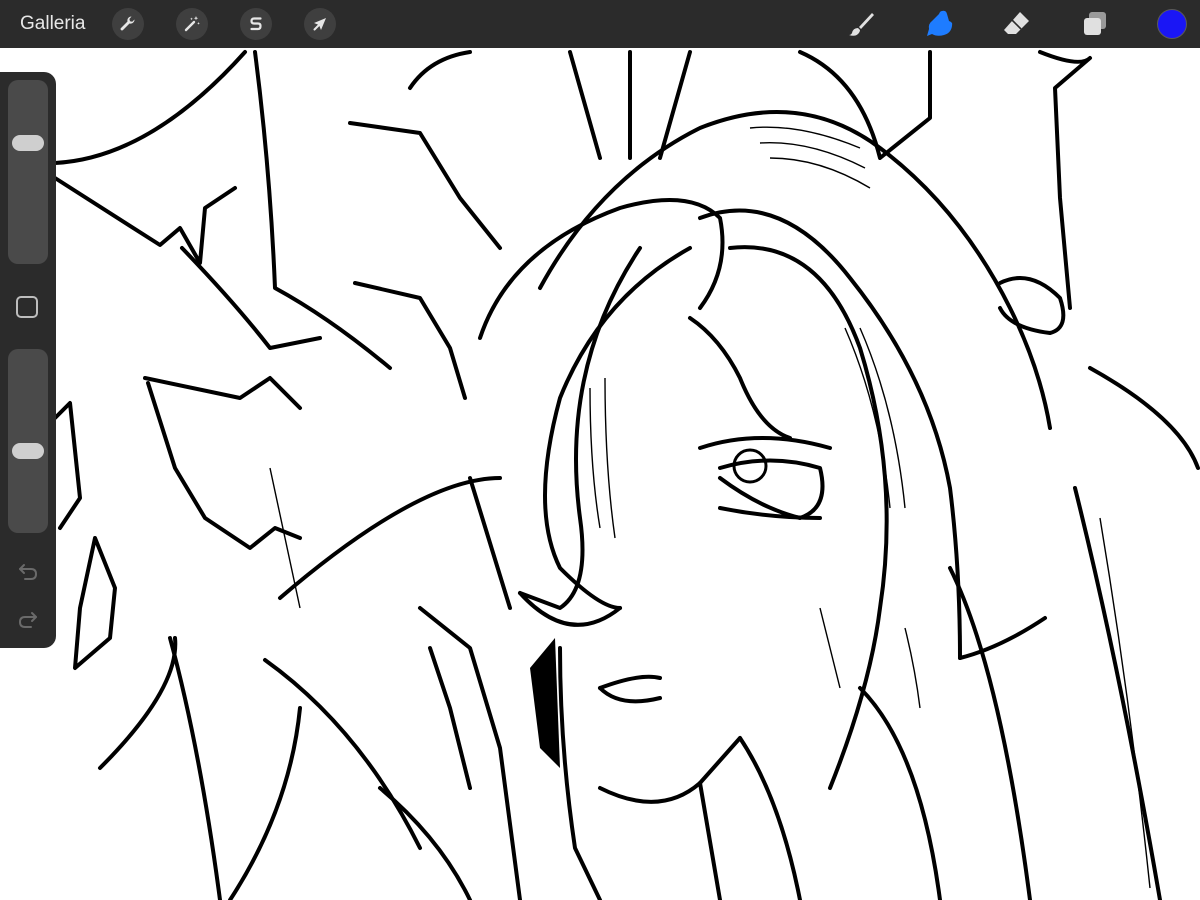  I want to click on brush-tool-button, so click(862, 24).